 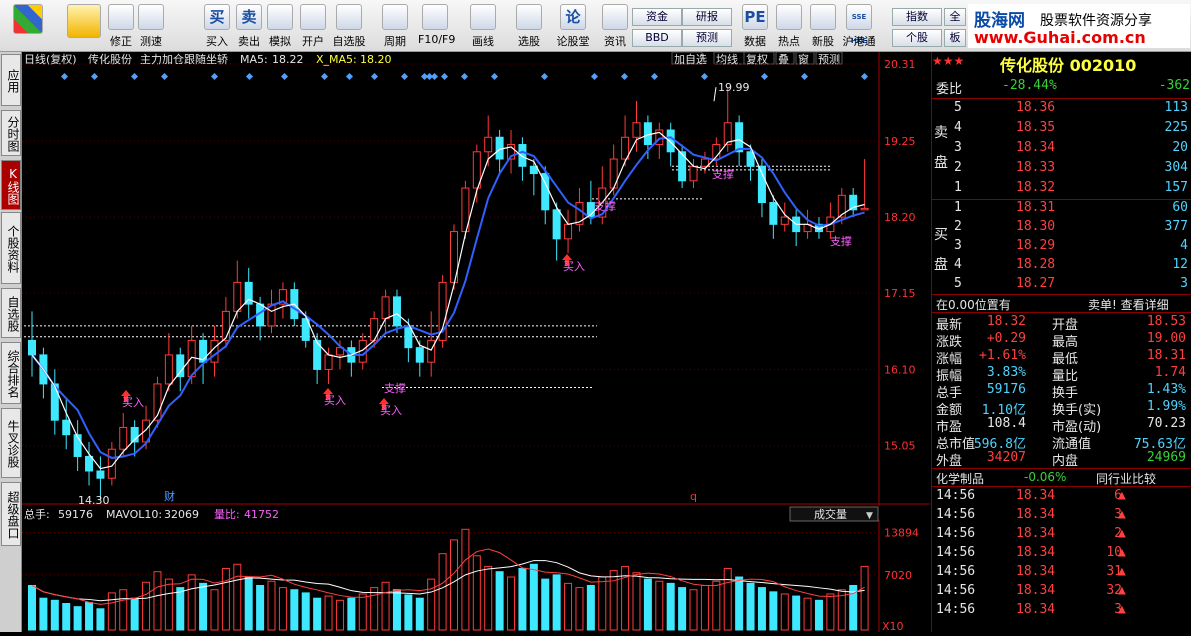 What do you see at coordinates (1166, 406) in the screenshot?
I see `stat-value: 1.99%` at bounding box center [1166, 406].